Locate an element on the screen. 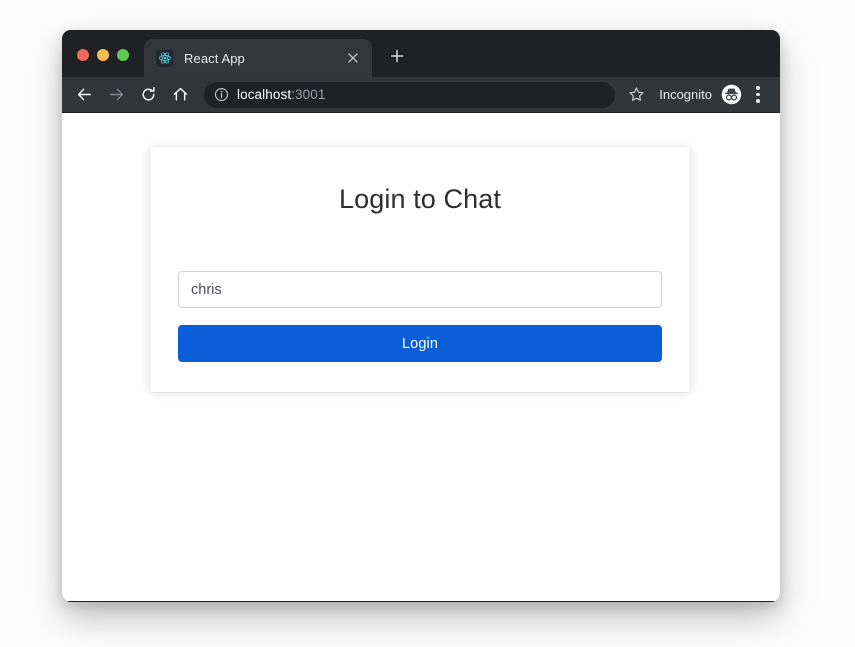  three-dot-menu-icon is located at coordinates (758, 95).